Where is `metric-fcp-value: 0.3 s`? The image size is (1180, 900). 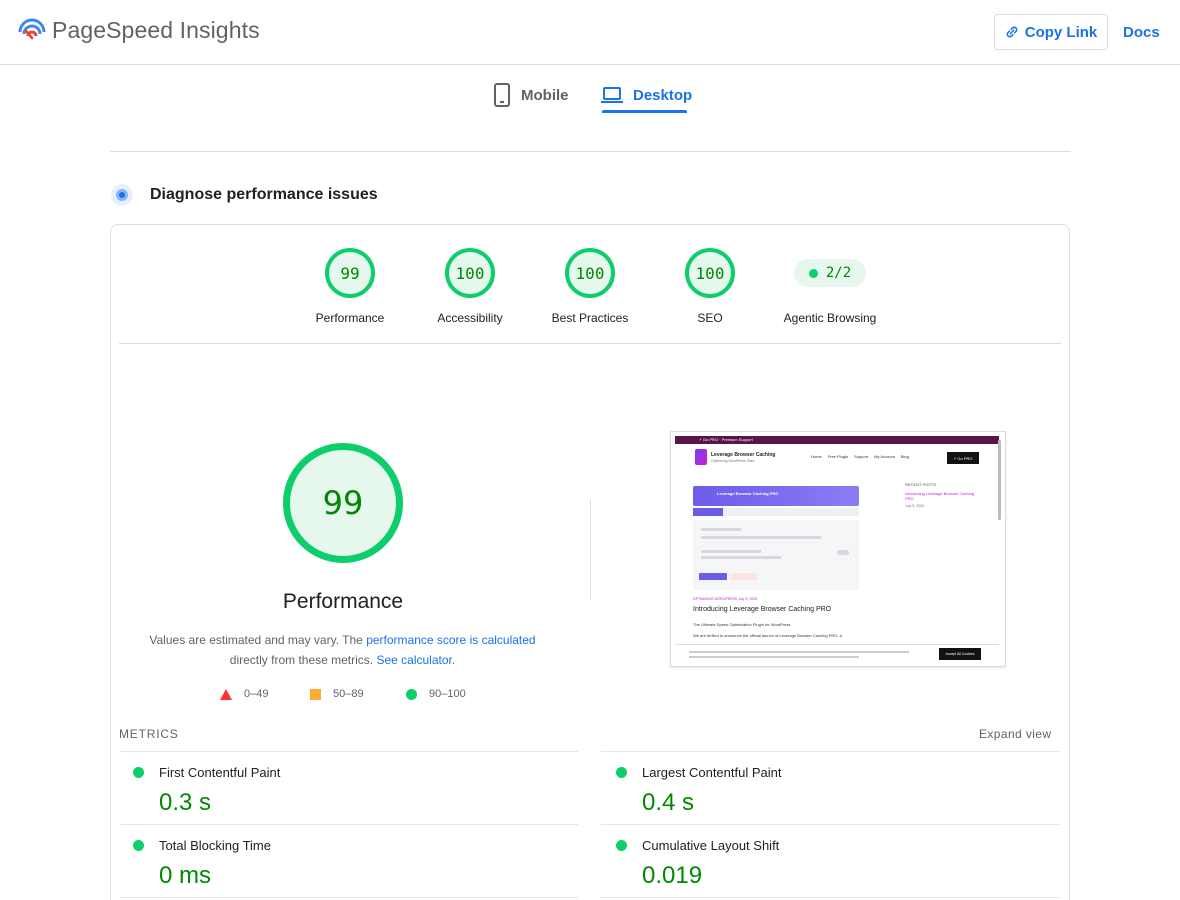
metric-fcp-value: 0.3 s is located at coordinates (185, 802).